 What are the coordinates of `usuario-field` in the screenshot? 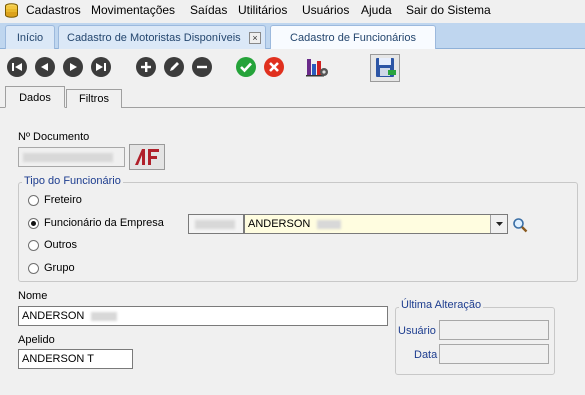 It's located at (494, 330).